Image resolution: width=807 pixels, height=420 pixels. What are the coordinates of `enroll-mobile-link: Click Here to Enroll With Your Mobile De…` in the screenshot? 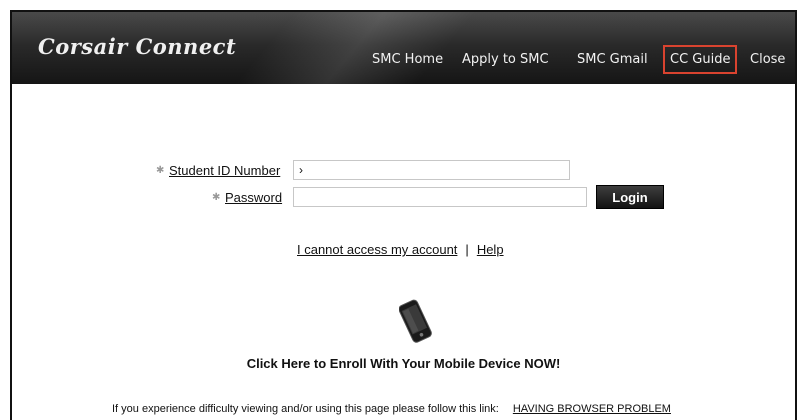 It's located at (403, 363).